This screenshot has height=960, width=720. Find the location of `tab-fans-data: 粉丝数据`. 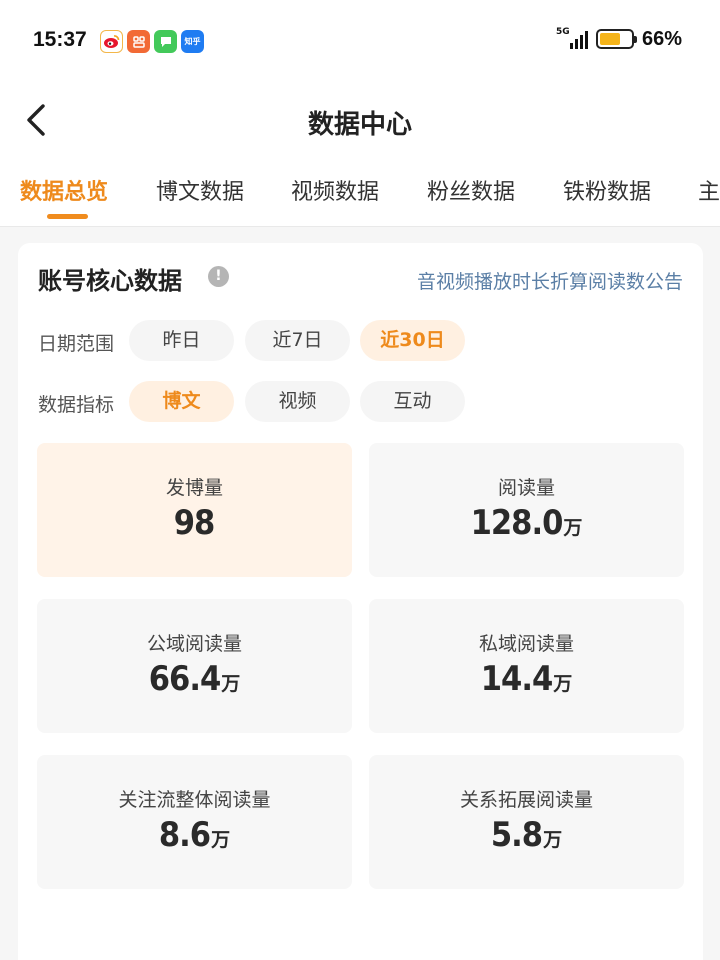

tab-fans-data: 粉丝数据 is located at coordinates (471, 190).